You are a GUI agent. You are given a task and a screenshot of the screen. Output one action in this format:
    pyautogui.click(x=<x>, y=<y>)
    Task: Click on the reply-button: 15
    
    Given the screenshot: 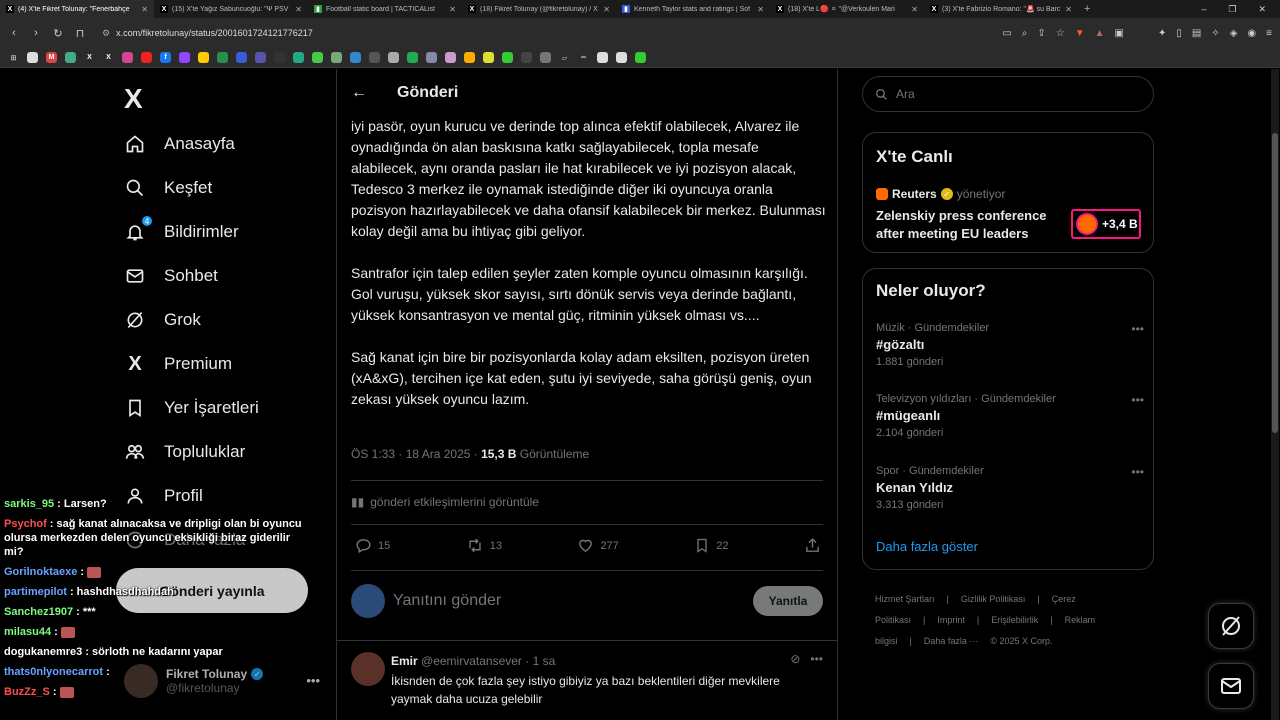 What is the action you would take?
    pyautogui.click(x=372, y=545)
    